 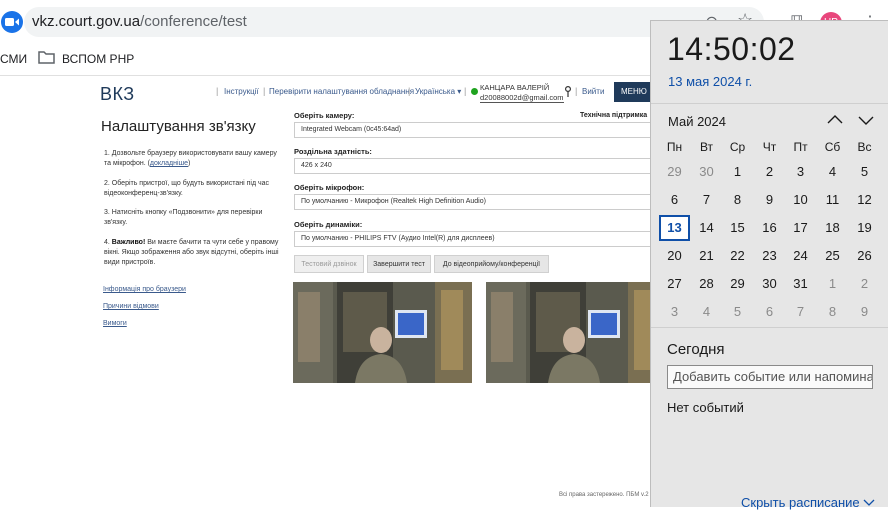 I want to click on requirements-link: Вимоги, so click(x=115, y=323).